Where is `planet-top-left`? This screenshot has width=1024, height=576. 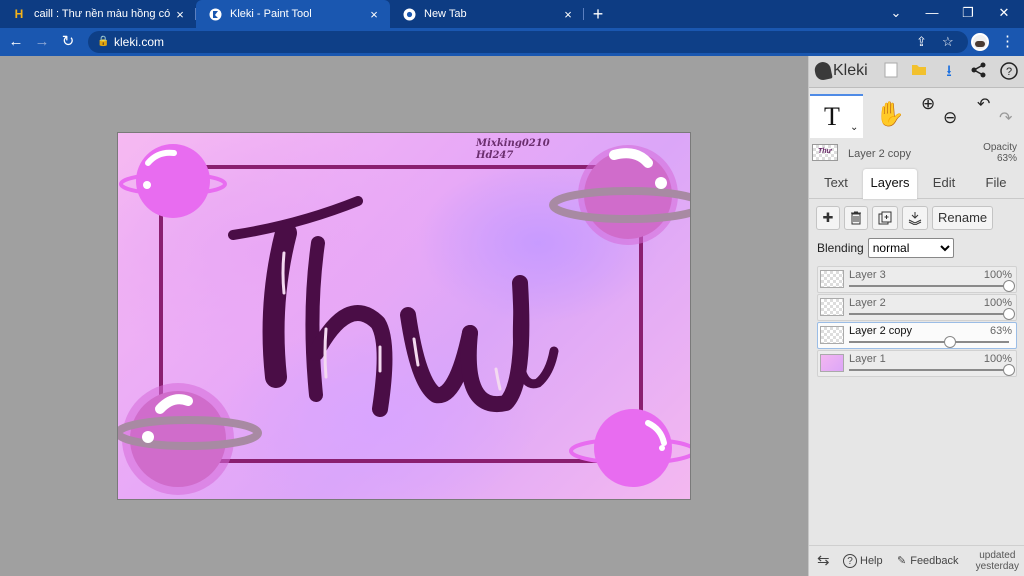 planet-top-left is located at coordinates (173, 181).